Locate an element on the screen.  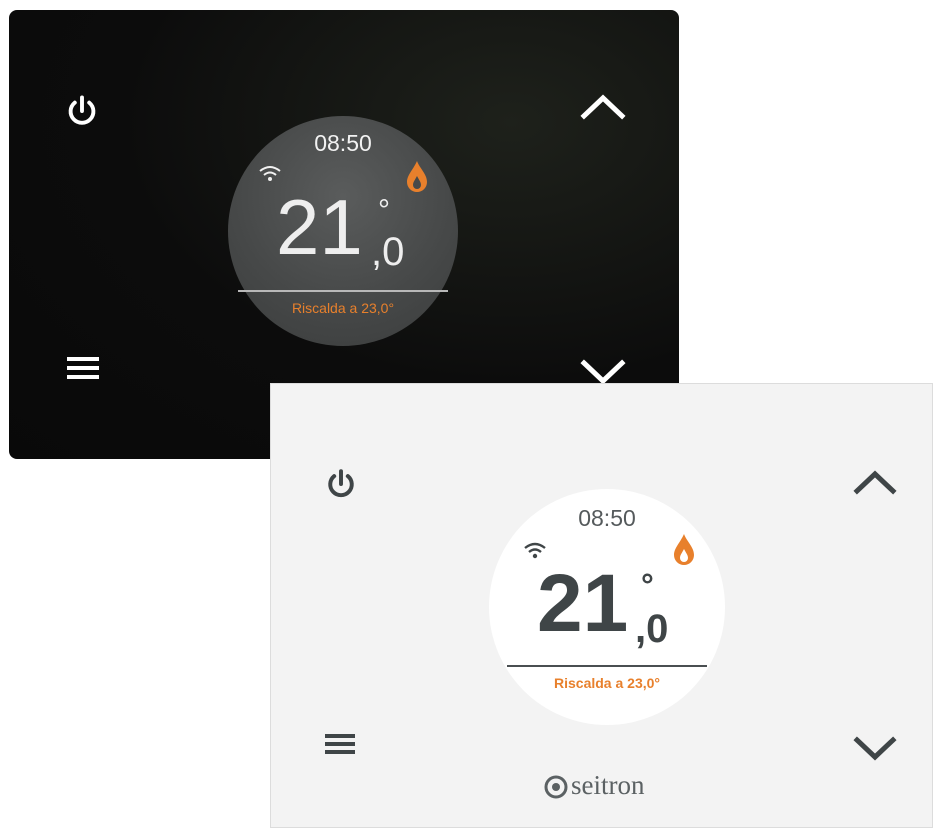
light-temperature-dial: 08:50 21 ° ,0 Riscalda a 23,0° is located at coordinates (607, 607).